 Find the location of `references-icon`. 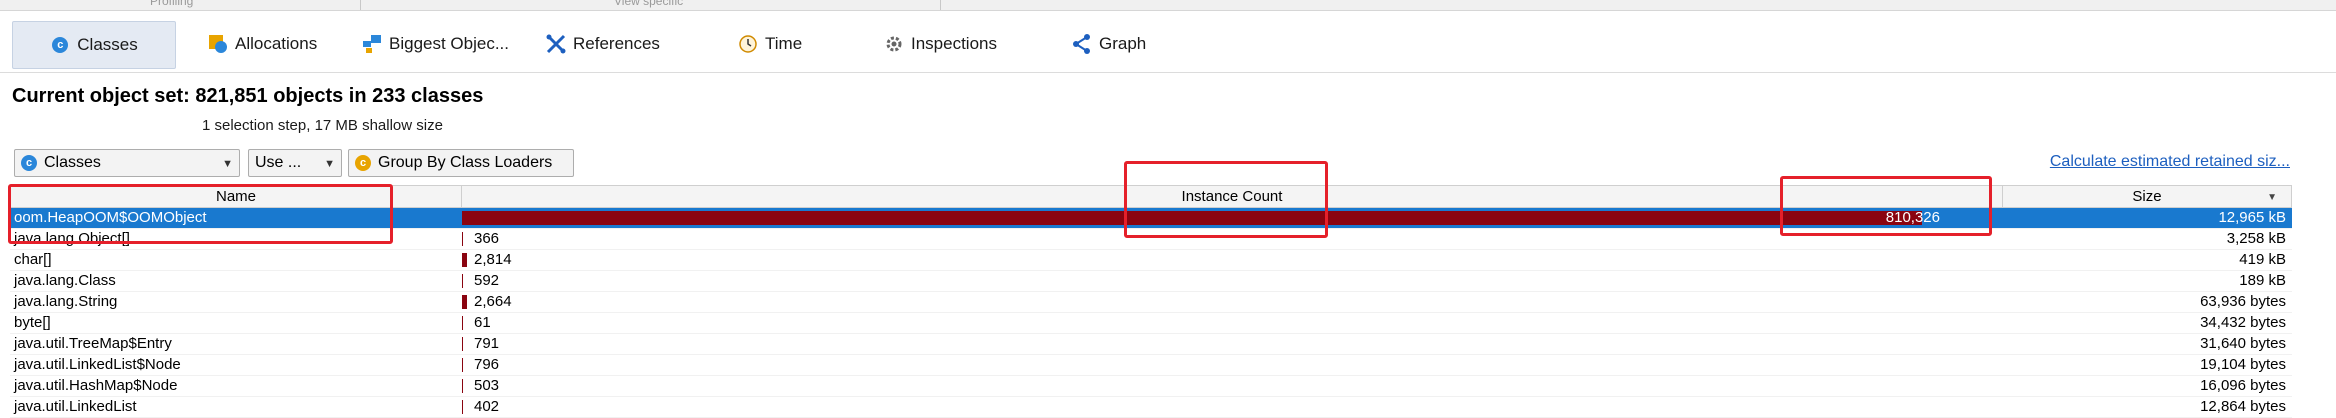

references-icon is located at coordinates (556, 44).